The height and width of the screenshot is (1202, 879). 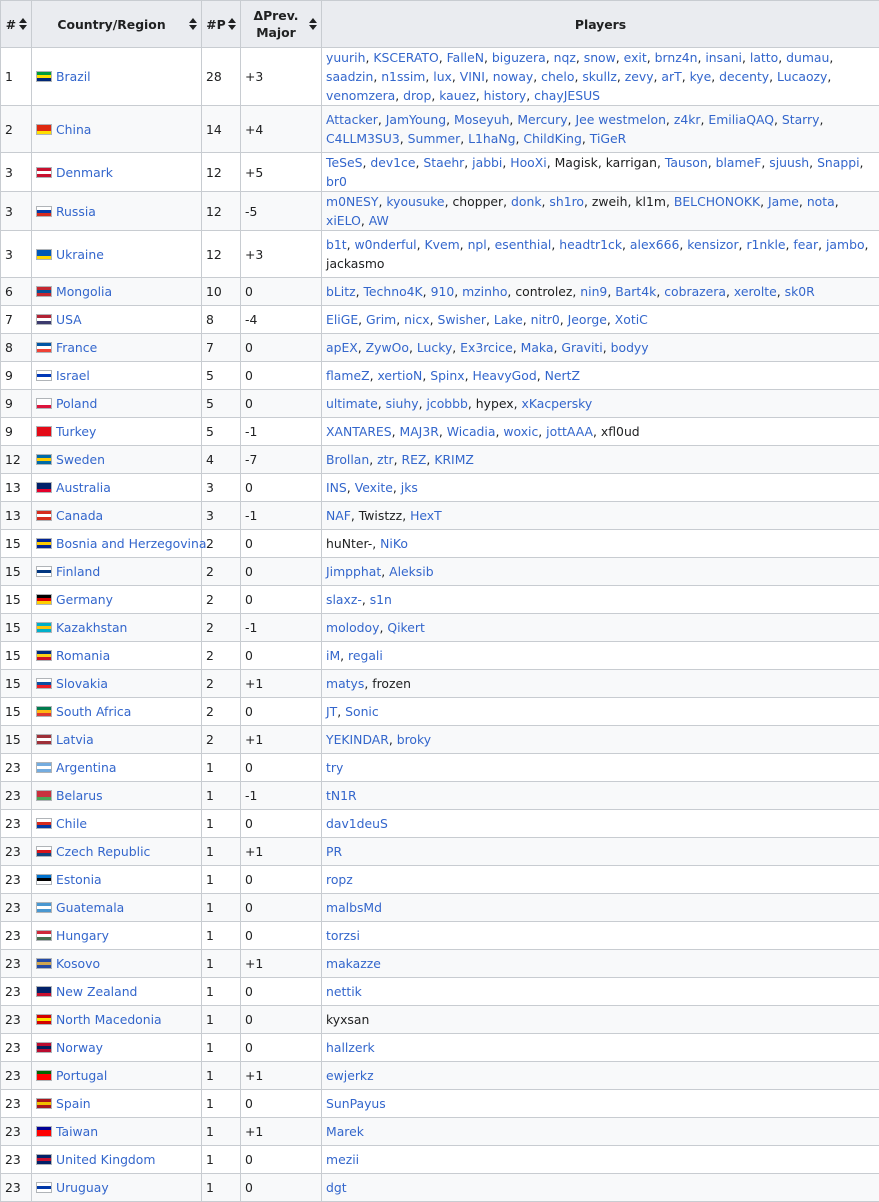 What do you see at coordinates (565, 57) in the screenshot?
I see `player-name: nqz` at bounding box center [565, 57].